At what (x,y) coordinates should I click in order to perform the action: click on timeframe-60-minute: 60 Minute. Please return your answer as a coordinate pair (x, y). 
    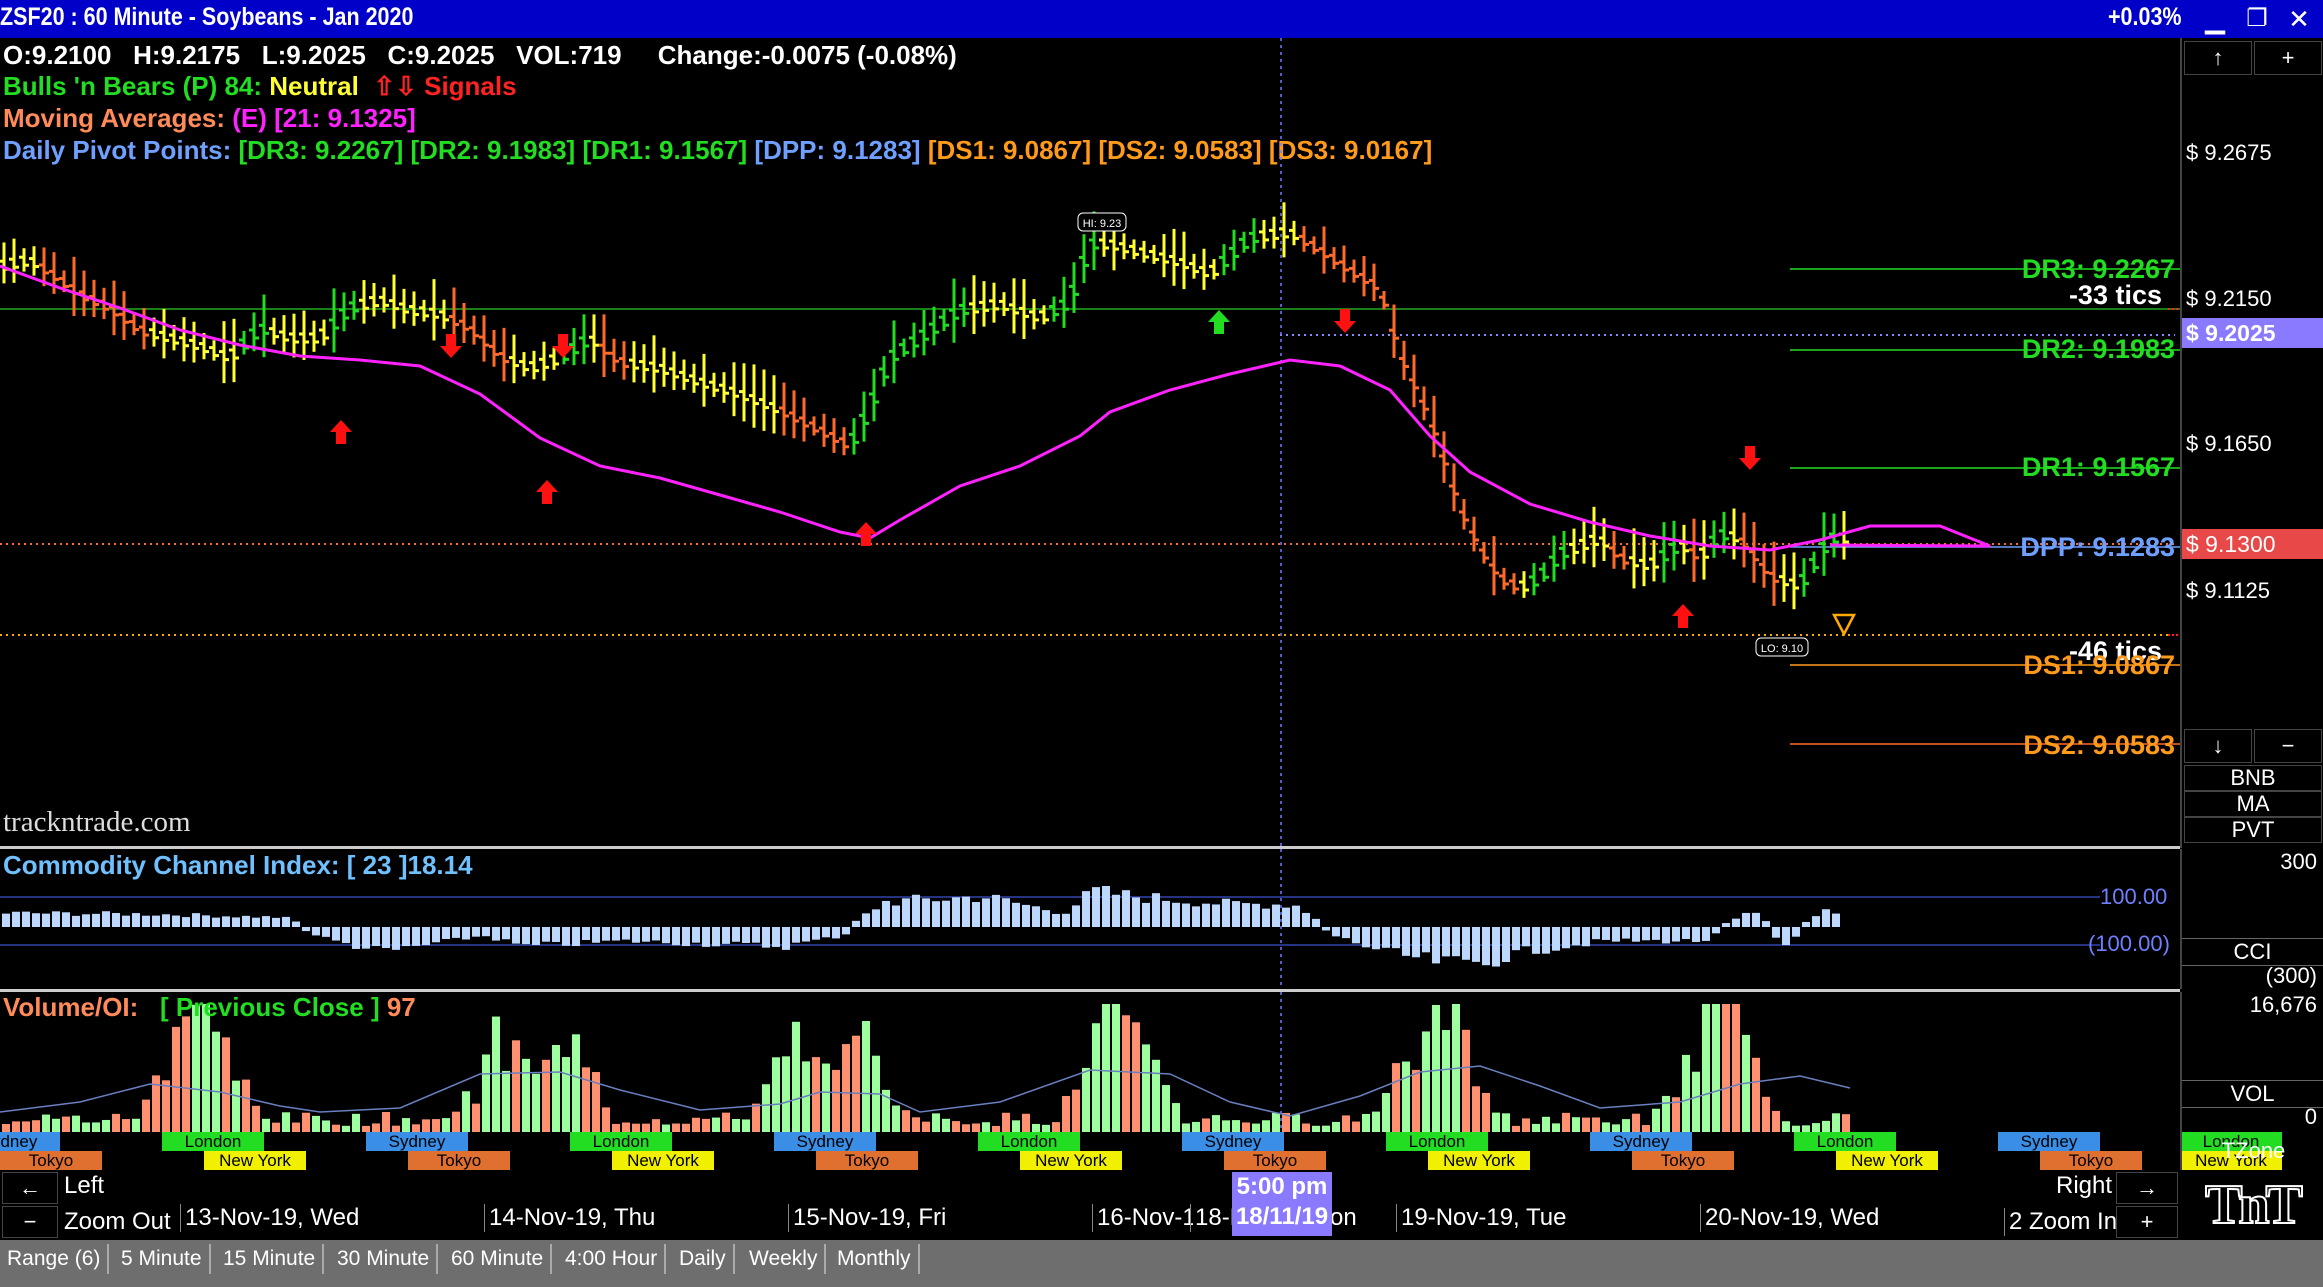
    Looking at the image, I should click on (498, 1259).